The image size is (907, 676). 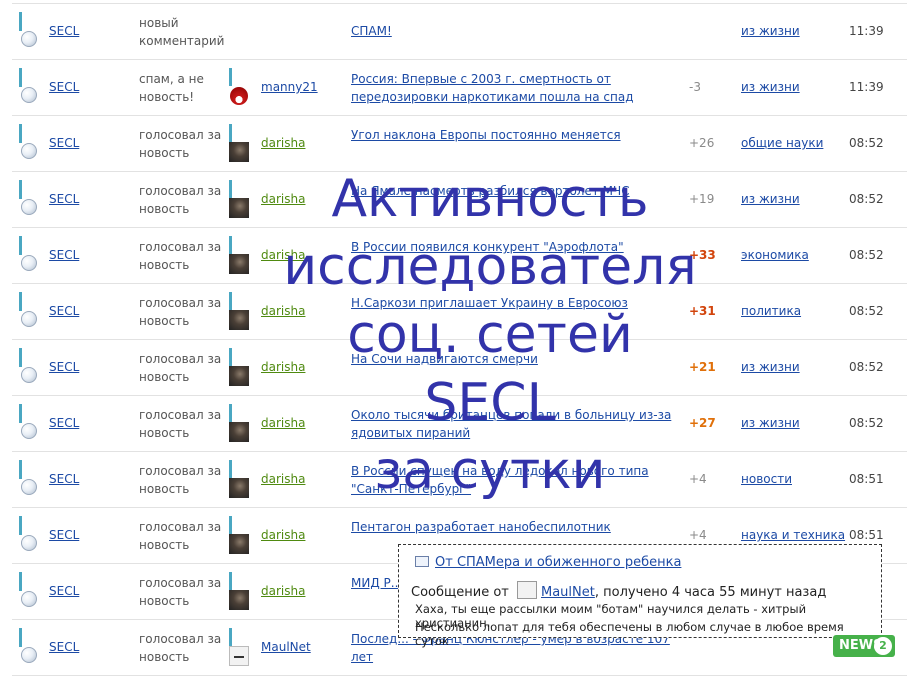 What do you see at coordinates (558, 562) in the screenshot?
I see `popup-header-link: От СПАМера и обиженного ребенка` at bounding box center [558, 562].